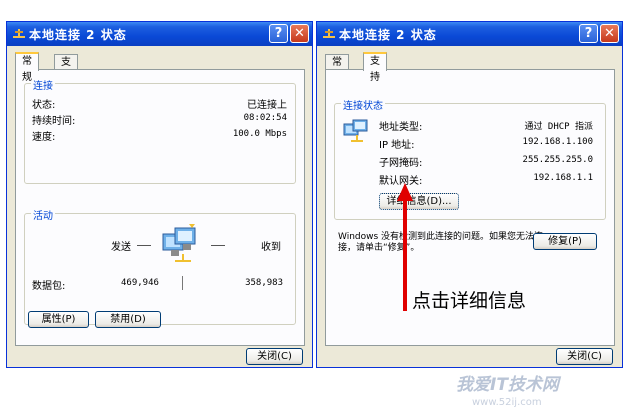 The width and height of the screenshot is (631, 419). Describe the element at coordinates (44, 137) in the screenshot. I see `speed-label: 速度:` at that location.